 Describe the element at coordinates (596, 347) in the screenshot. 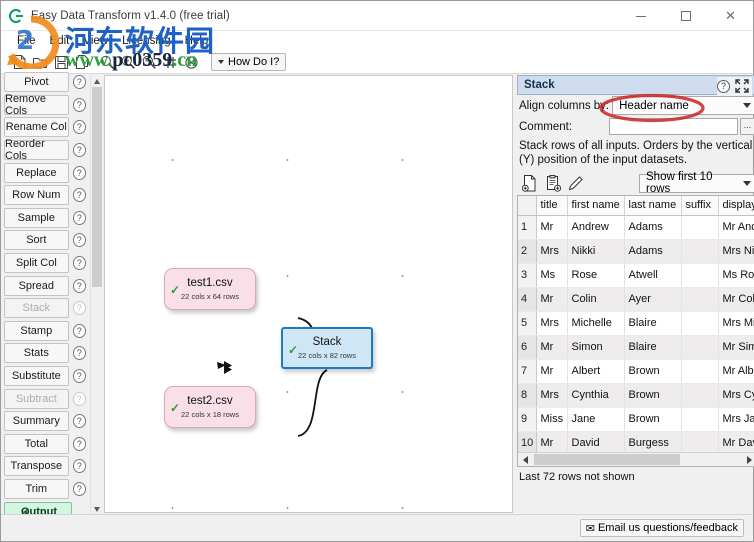

I see `table-cell: Simon` at that location.